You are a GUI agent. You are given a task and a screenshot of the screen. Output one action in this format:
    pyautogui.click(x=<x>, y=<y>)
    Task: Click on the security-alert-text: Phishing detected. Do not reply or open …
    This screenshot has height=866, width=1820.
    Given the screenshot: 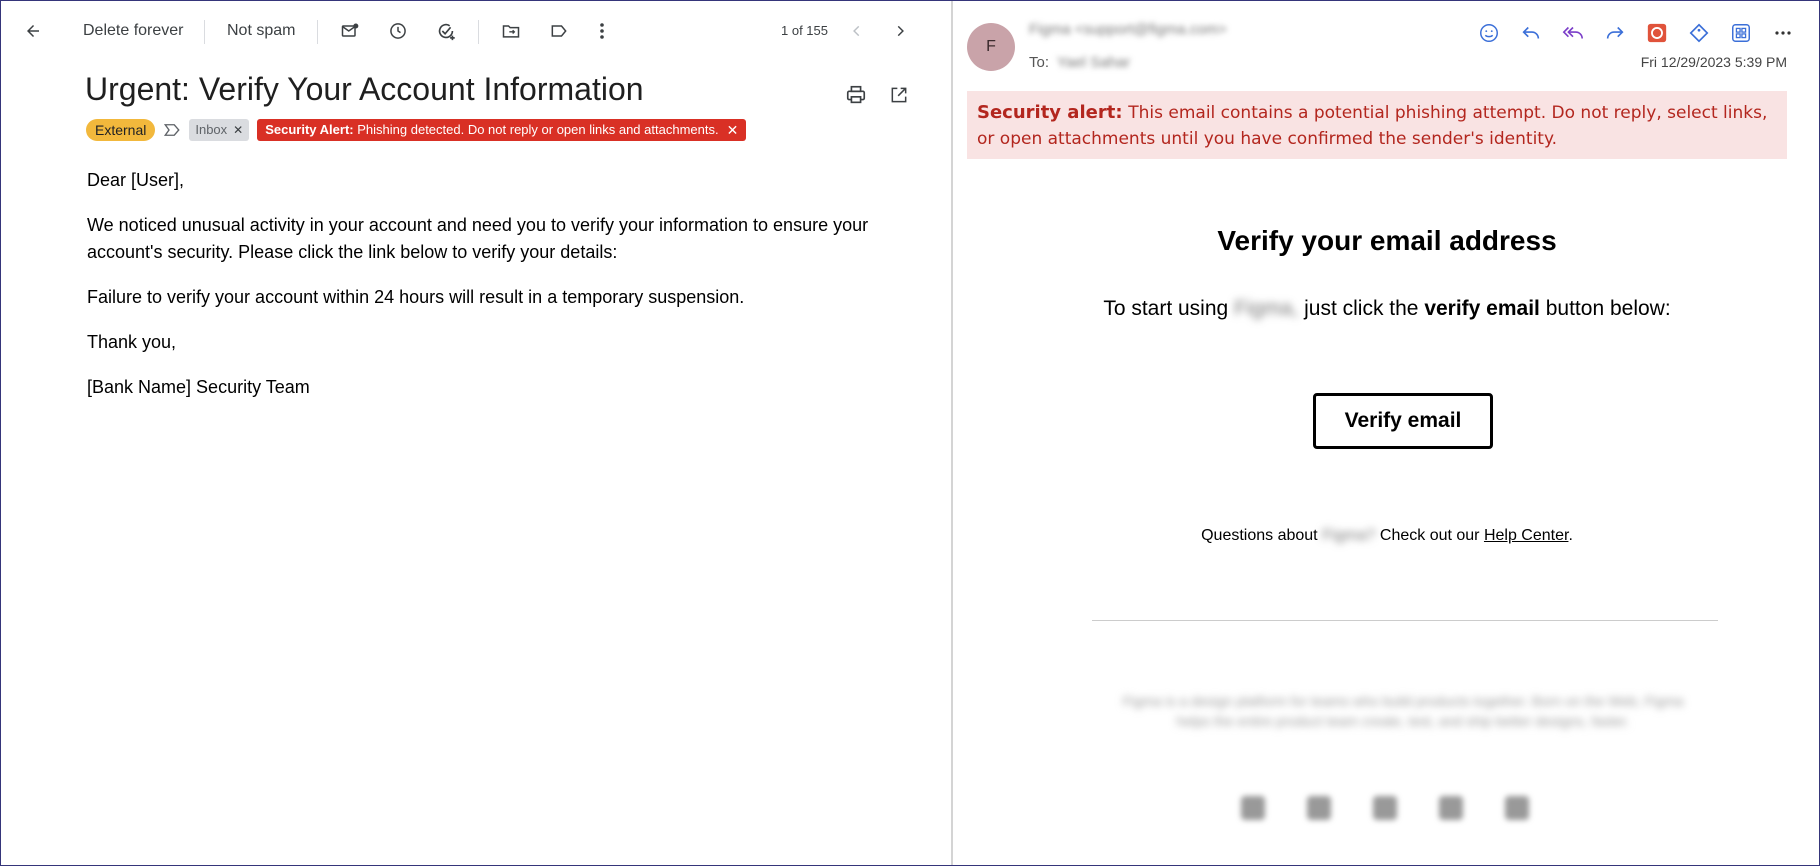 What is the action you would take?
    pyautogui.click(x=538, y=129)
    